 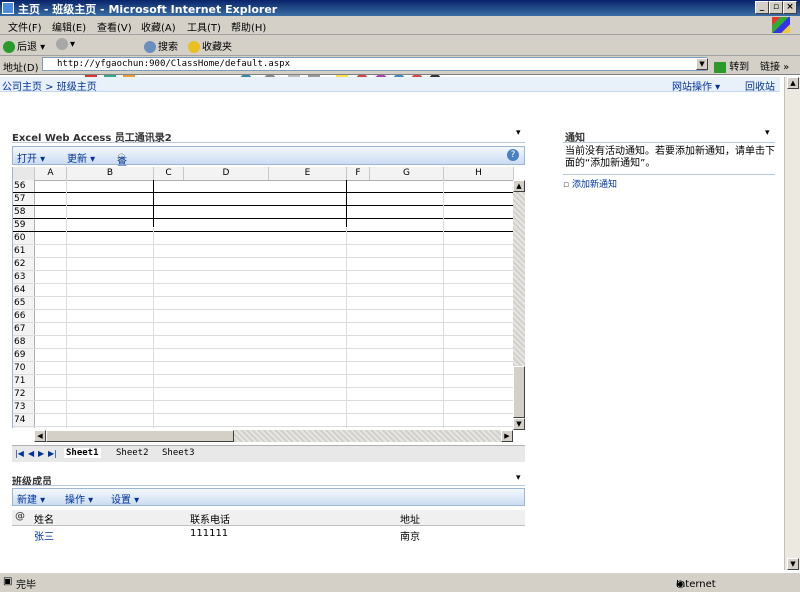 What do you see at coordinates (158, 26) in the screenshot?
I see `menu-favorites: 收藏(A)` at bounding box center [158, 26].